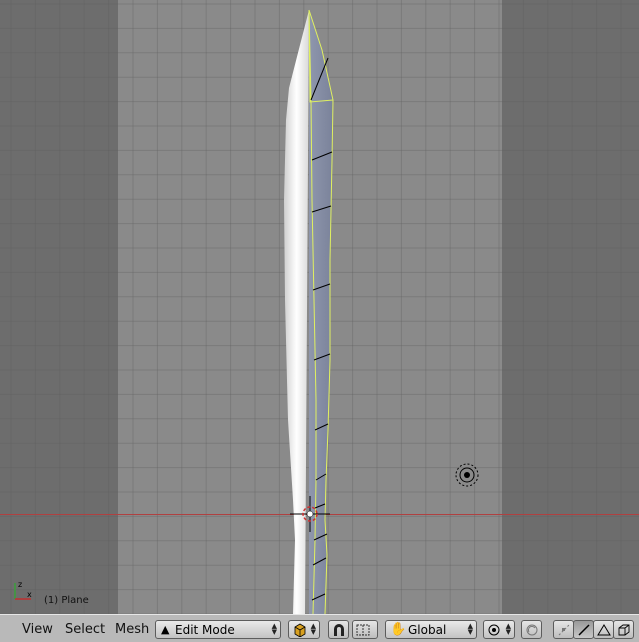 The height and width of the screenshot is (642, 639). I want to click on hand-icon: ✋, so click(398, 629).